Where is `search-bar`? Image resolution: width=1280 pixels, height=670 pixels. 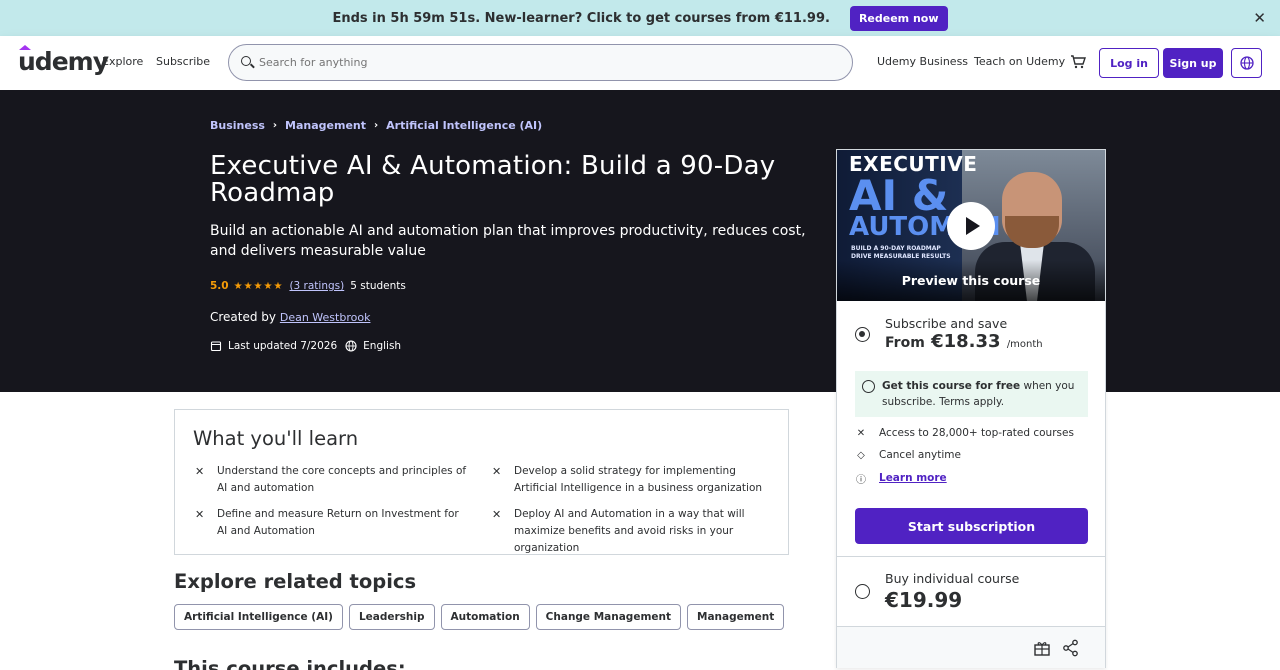 search-bar is located at coordinates (540, 62).